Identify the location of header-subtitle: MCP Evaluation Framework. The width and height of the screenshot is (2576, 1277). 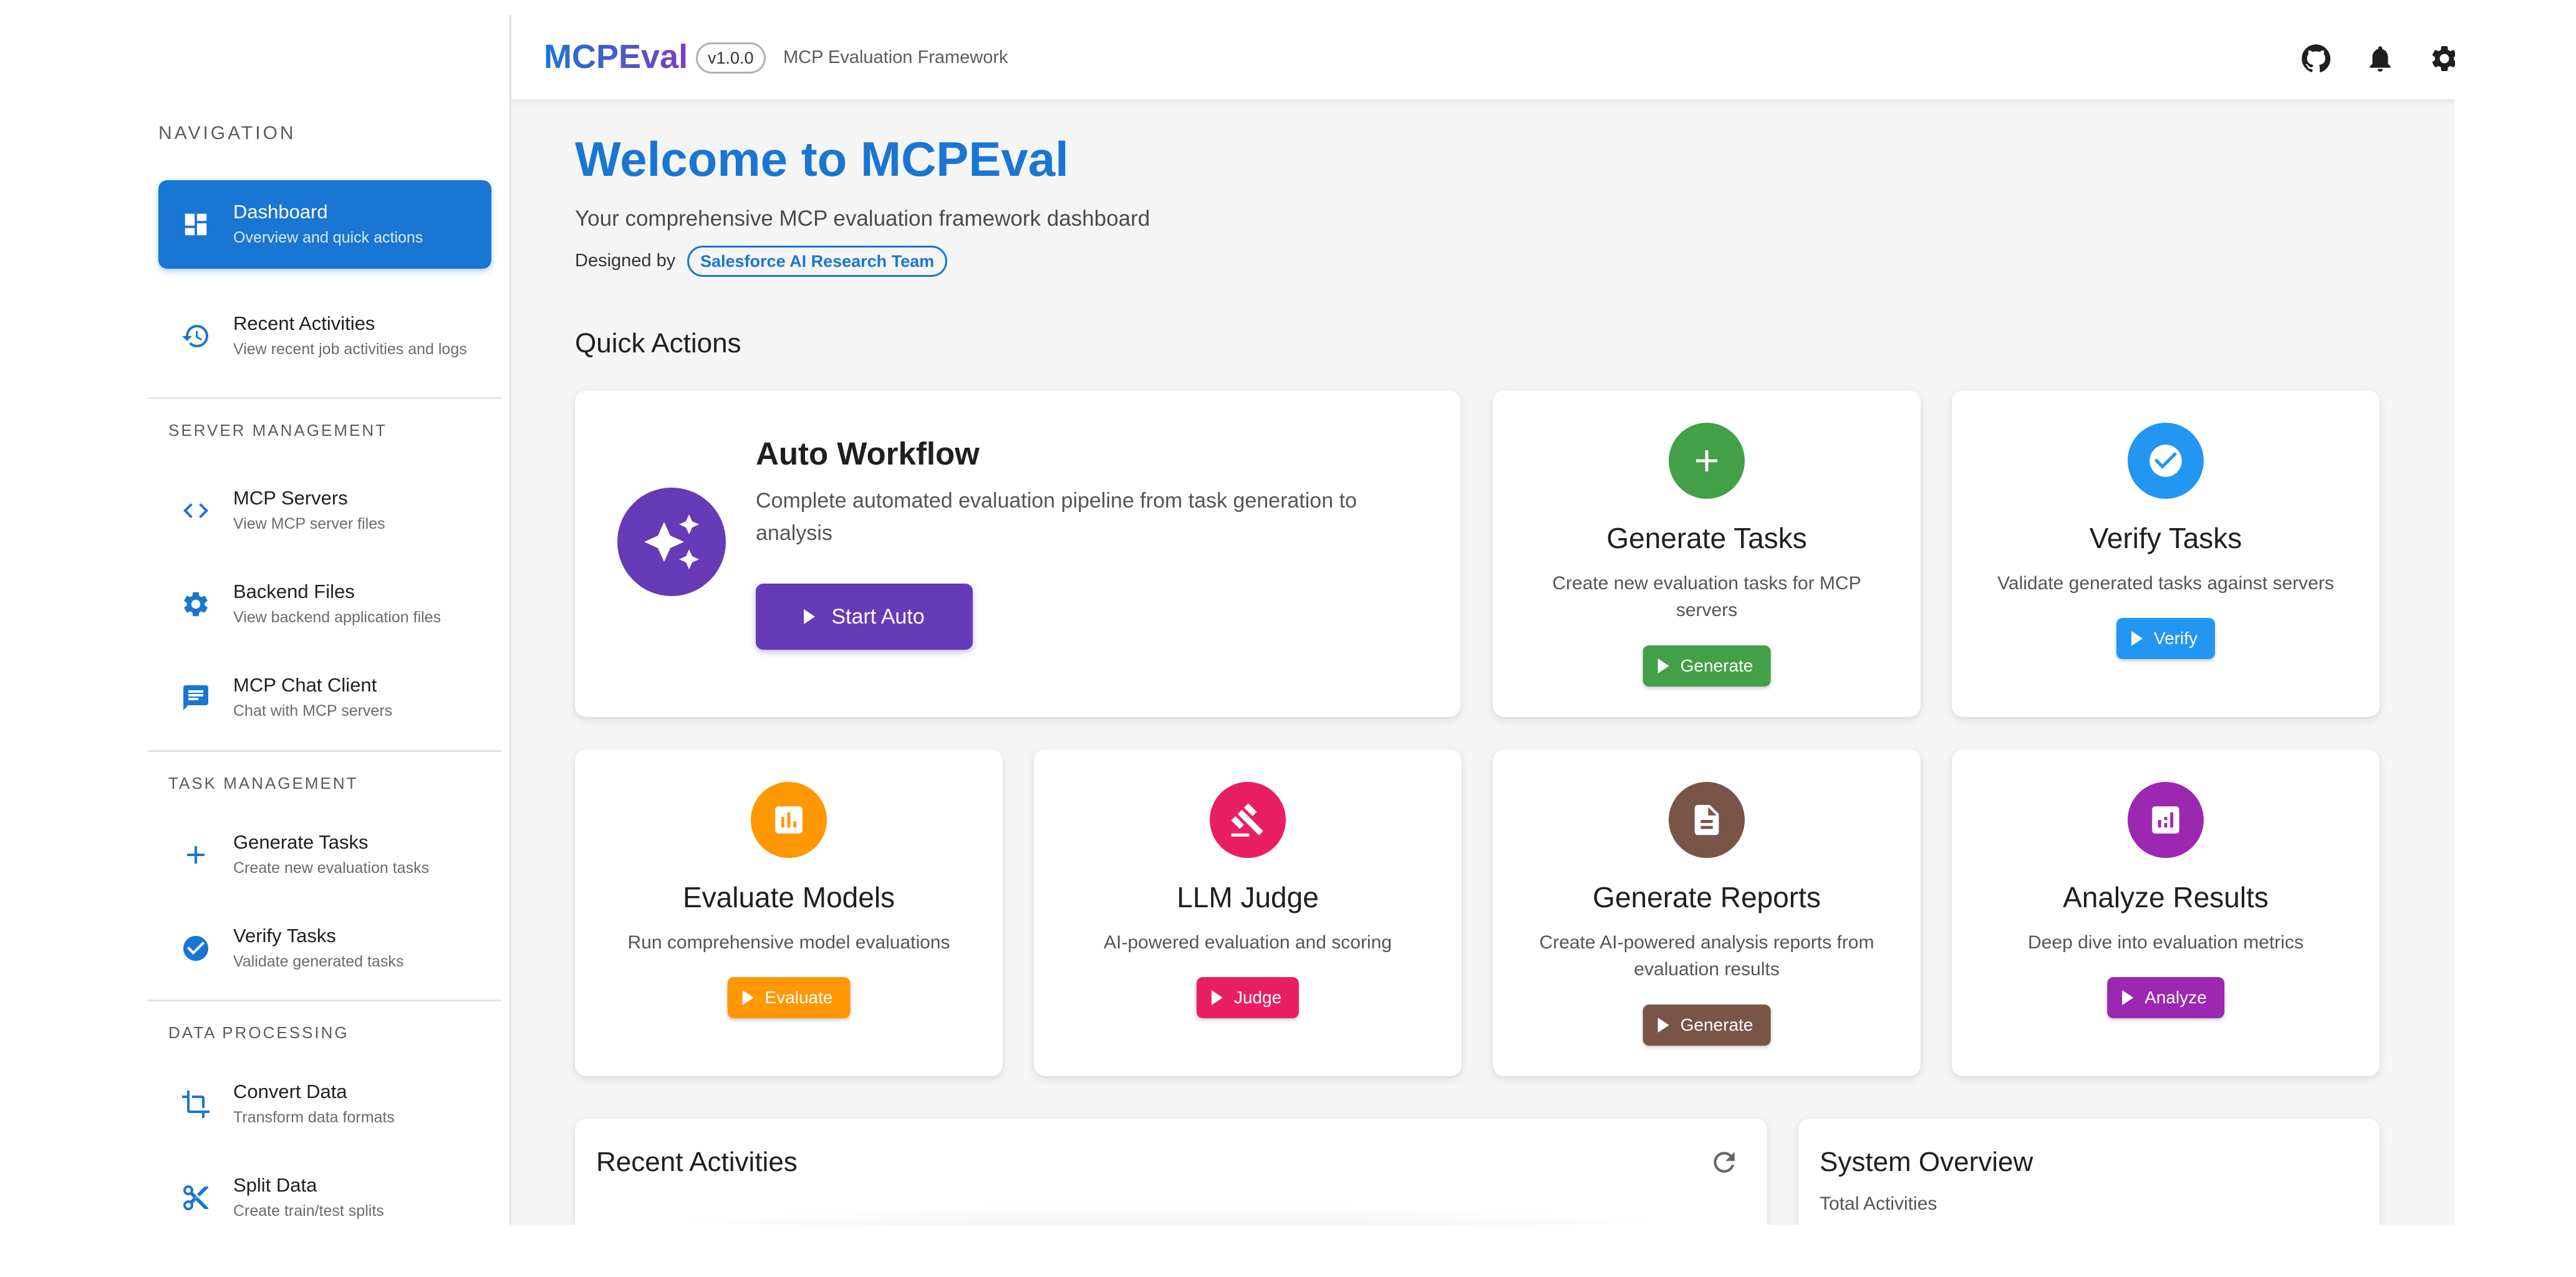
(895, 57).